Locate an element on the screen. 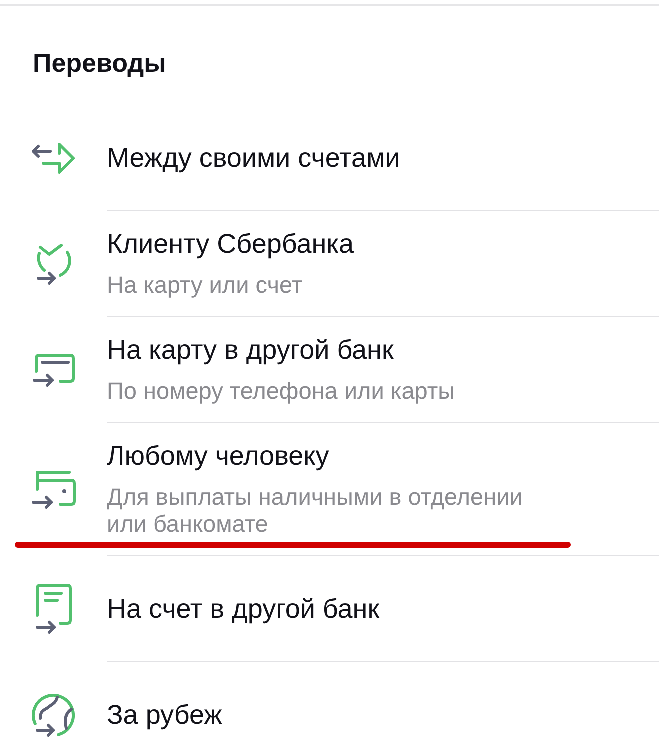 Image resolution: width=659 pixels, height=740 pixels. option-description: На карту или счет is located at coordinates (205, 285).